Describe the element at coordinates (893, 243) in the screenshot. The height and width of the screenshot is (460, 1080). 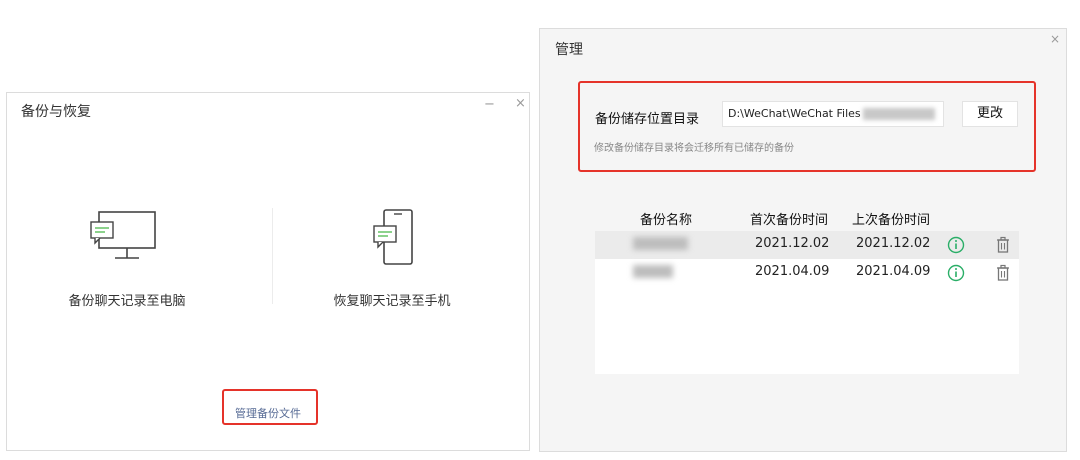
I see `last-backup-time: 2021.12.02` at that location.